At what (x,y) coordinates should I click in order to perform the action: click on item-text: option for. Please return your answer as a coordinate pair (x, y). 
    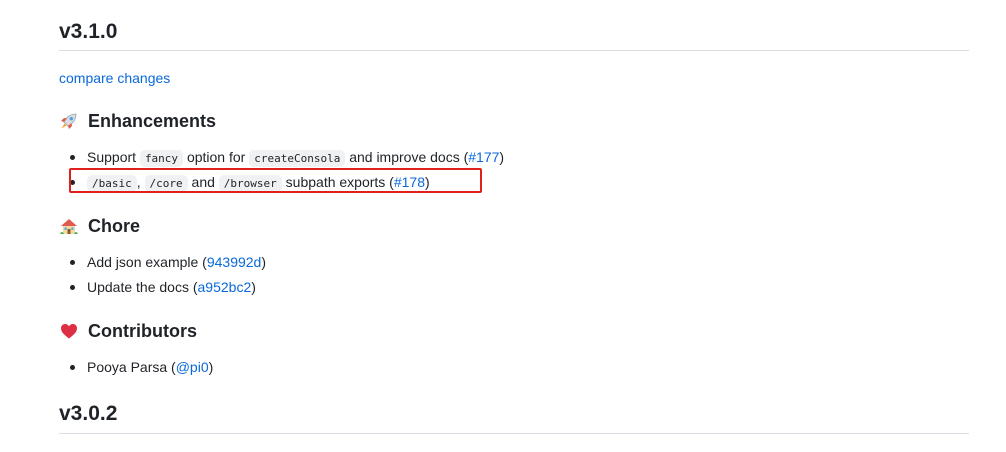
    Looking at the image, I should click on (216, 157).